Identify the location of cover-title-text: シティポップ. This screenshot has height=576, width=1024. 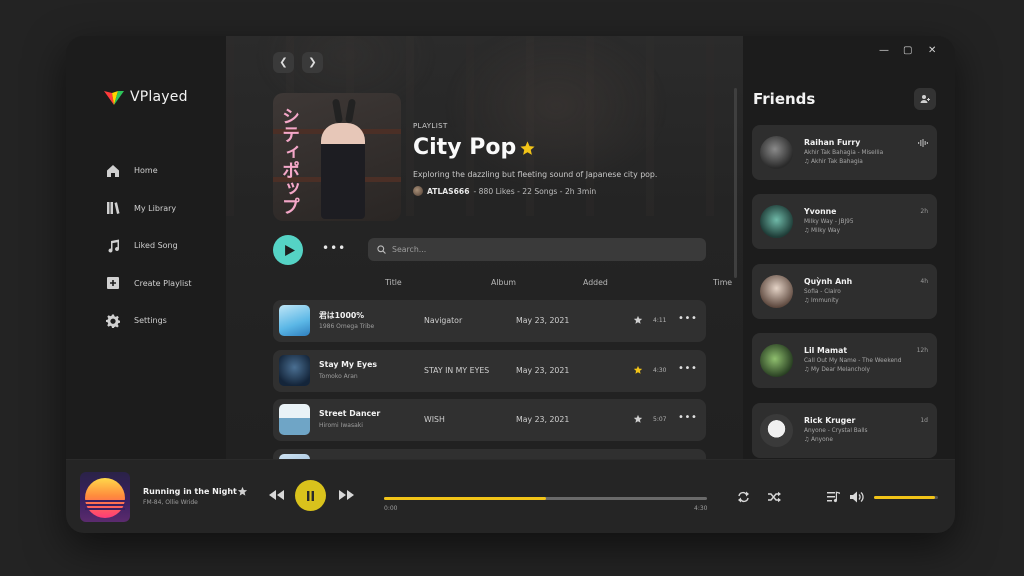
(289, 161).